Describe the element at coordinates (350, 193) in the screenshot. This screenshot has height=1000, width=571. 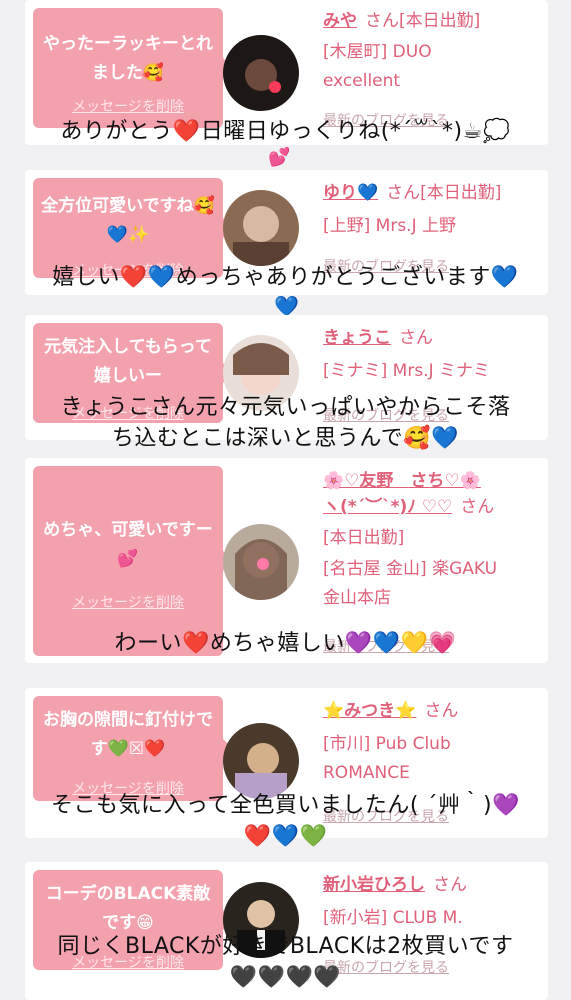
I see `girl-name-link: ゆり💙` at that location.